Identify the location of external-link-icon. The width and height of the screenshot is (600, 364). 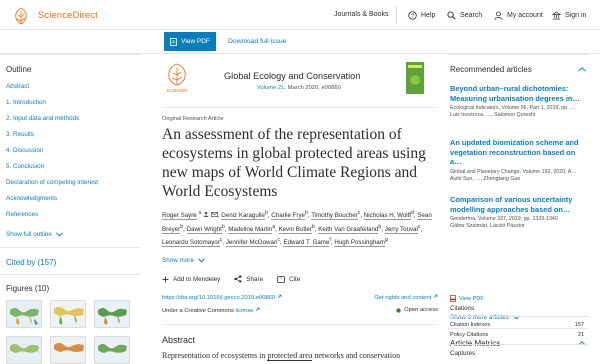
(435, 296).